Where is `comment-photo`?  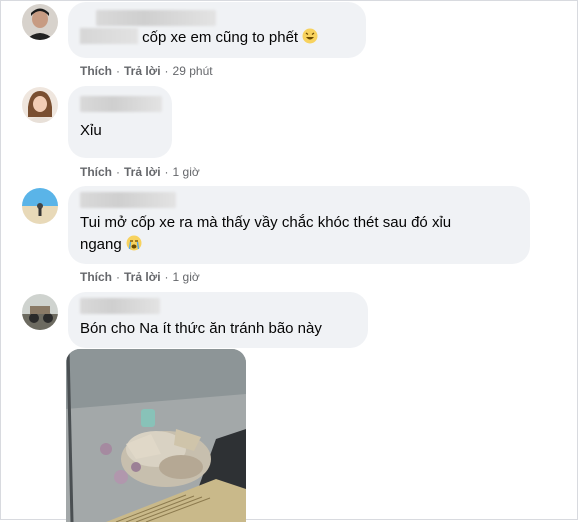
comment-photo is located at coordinates (156, 435).